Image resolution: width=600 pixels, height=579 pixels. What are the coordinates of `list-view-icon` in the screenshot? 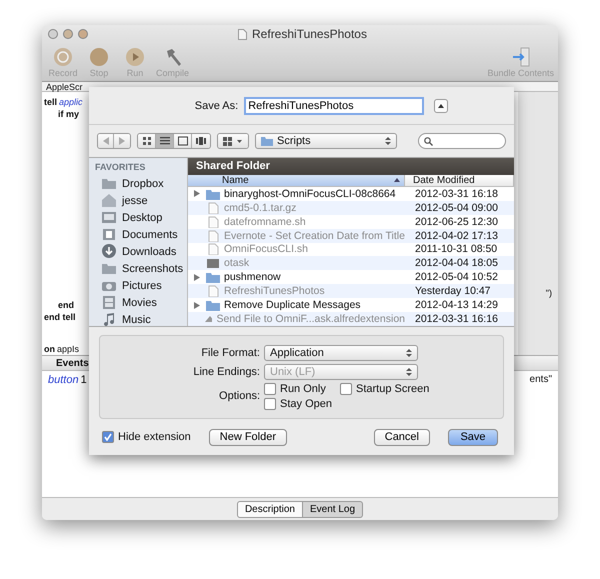 It's located at (165, 141).